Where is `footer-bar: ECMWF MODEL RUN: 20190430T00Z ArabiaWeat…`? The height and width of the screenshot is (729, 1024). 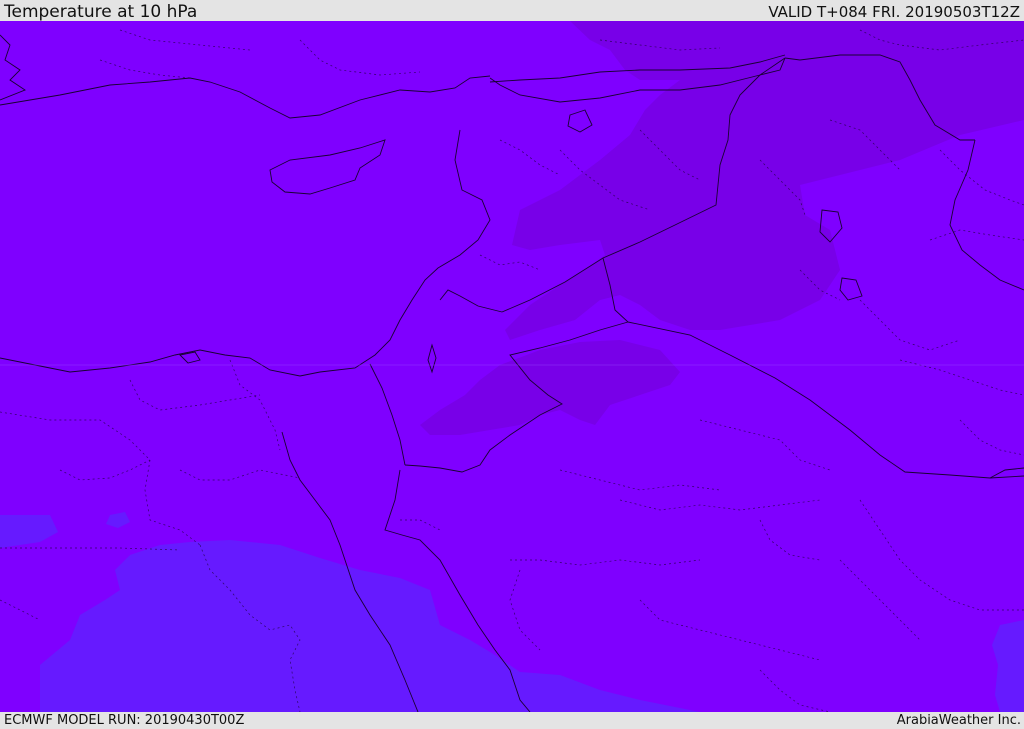 footer-bar: ECMWF MODEL RUN: 20190430T00Z ArabiaWeat… is located at coordinates (512, 720).